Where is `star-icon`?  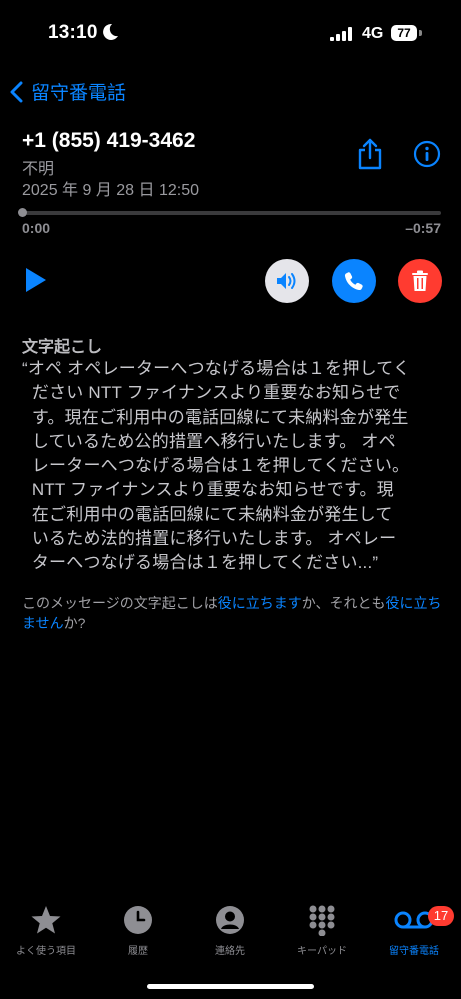
star-icon is located at coordinates (46, 920).